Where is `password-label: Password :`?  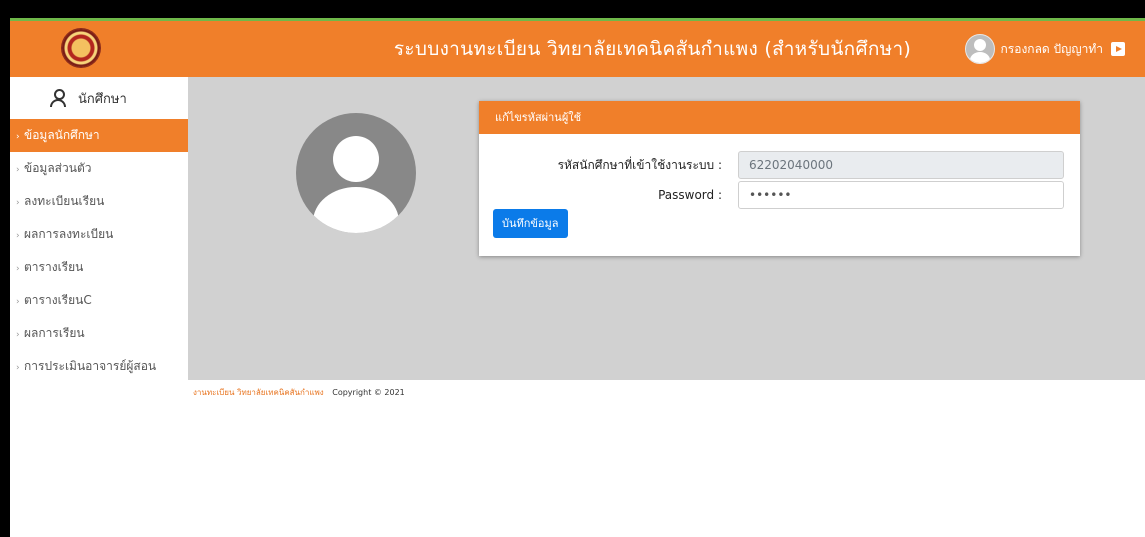
password-label: Password : is located at coordinates (690, 195).